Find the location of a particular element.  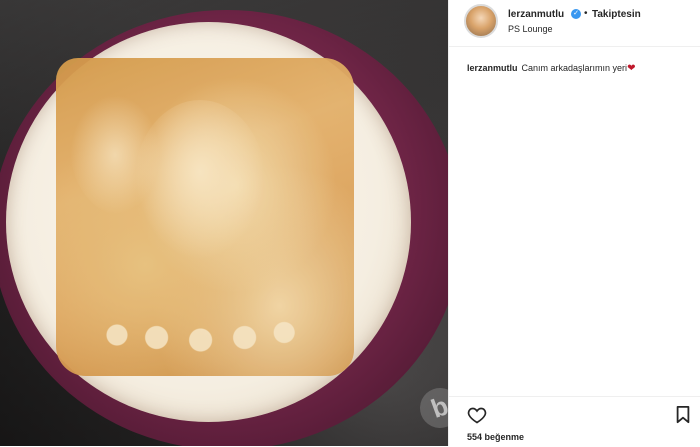

post-header: lerzanmutlu ✓ • Takiptesin PS Lounge is located at coordinates (574, 23).